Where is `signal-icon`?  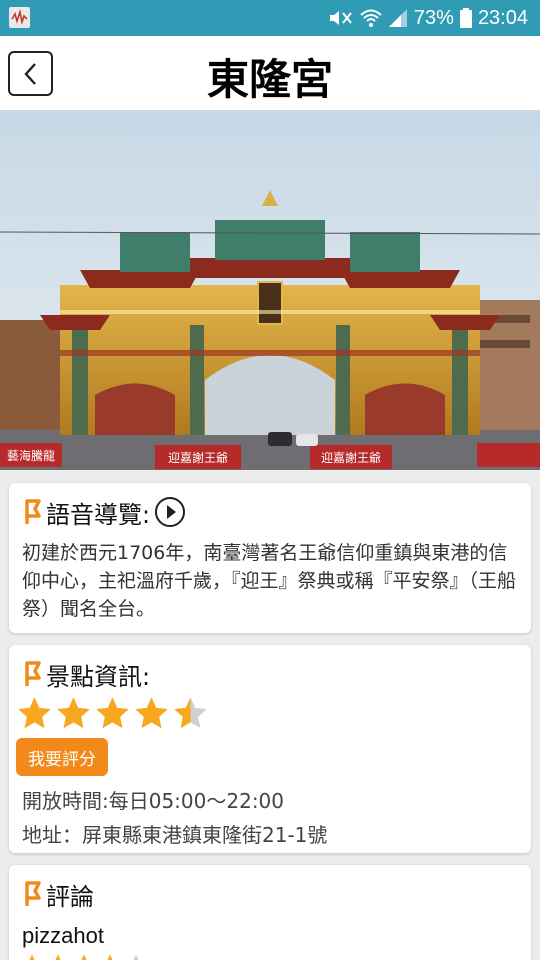
signal-icon is located at coordinates (398, 18).